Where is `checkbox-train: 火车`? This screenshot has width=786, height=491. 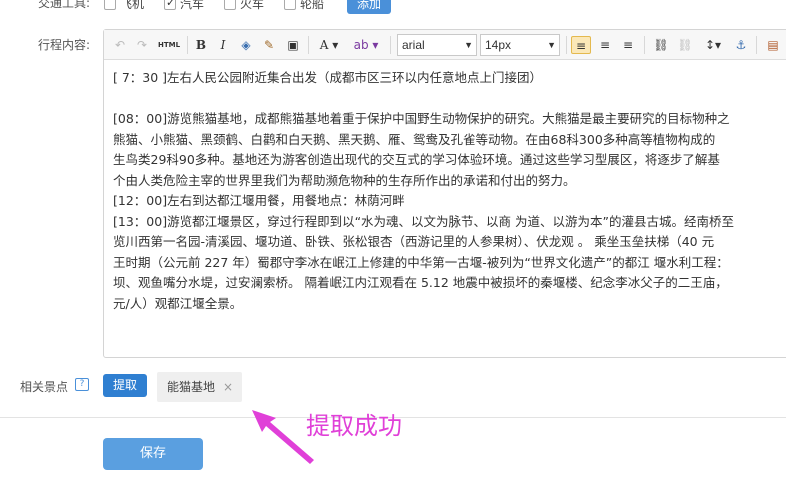
checkbox-train: 火车 is located at coordinates (244, 6).